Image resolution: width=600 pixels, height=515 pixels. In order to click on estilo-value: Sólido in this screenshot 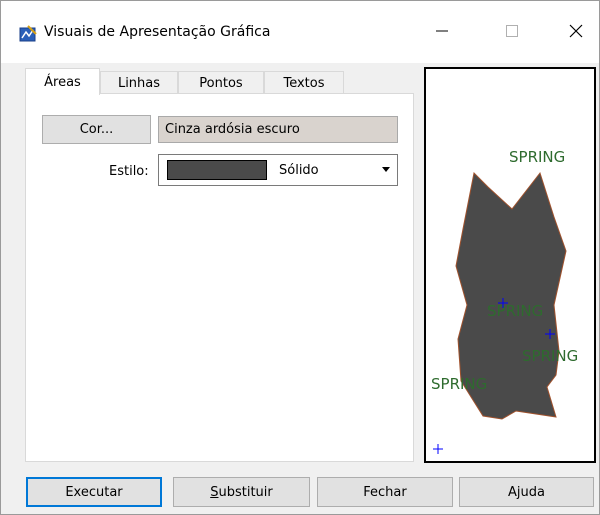, I will do `click(299, 170)`.